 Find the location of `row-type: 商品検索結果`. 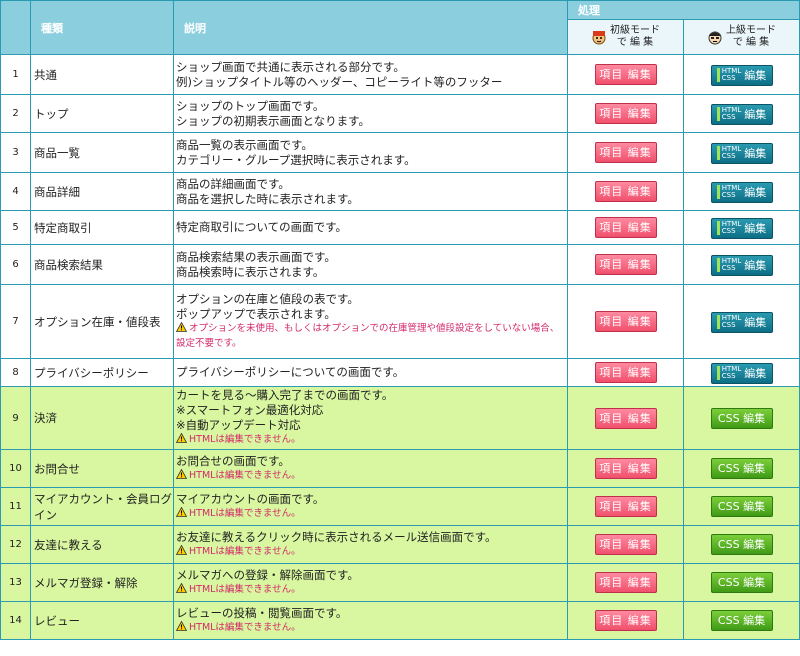

row-type: 商品検索結果 is located at coordinates (102, 264).